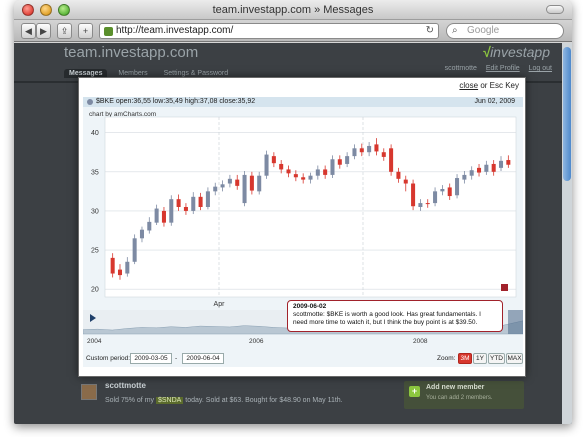  Describe the element at coordinates (94, 341) in the screenshot. I see `year-label: 2004` at that location.